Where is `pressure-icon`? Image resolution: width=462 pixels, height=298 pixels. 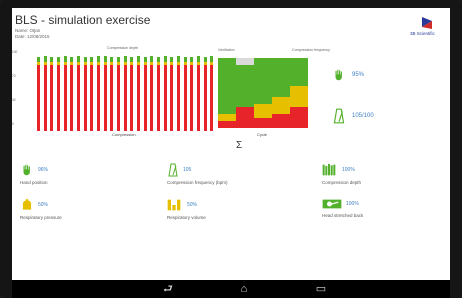 pressure-icon is located at coordinates (27, 204).